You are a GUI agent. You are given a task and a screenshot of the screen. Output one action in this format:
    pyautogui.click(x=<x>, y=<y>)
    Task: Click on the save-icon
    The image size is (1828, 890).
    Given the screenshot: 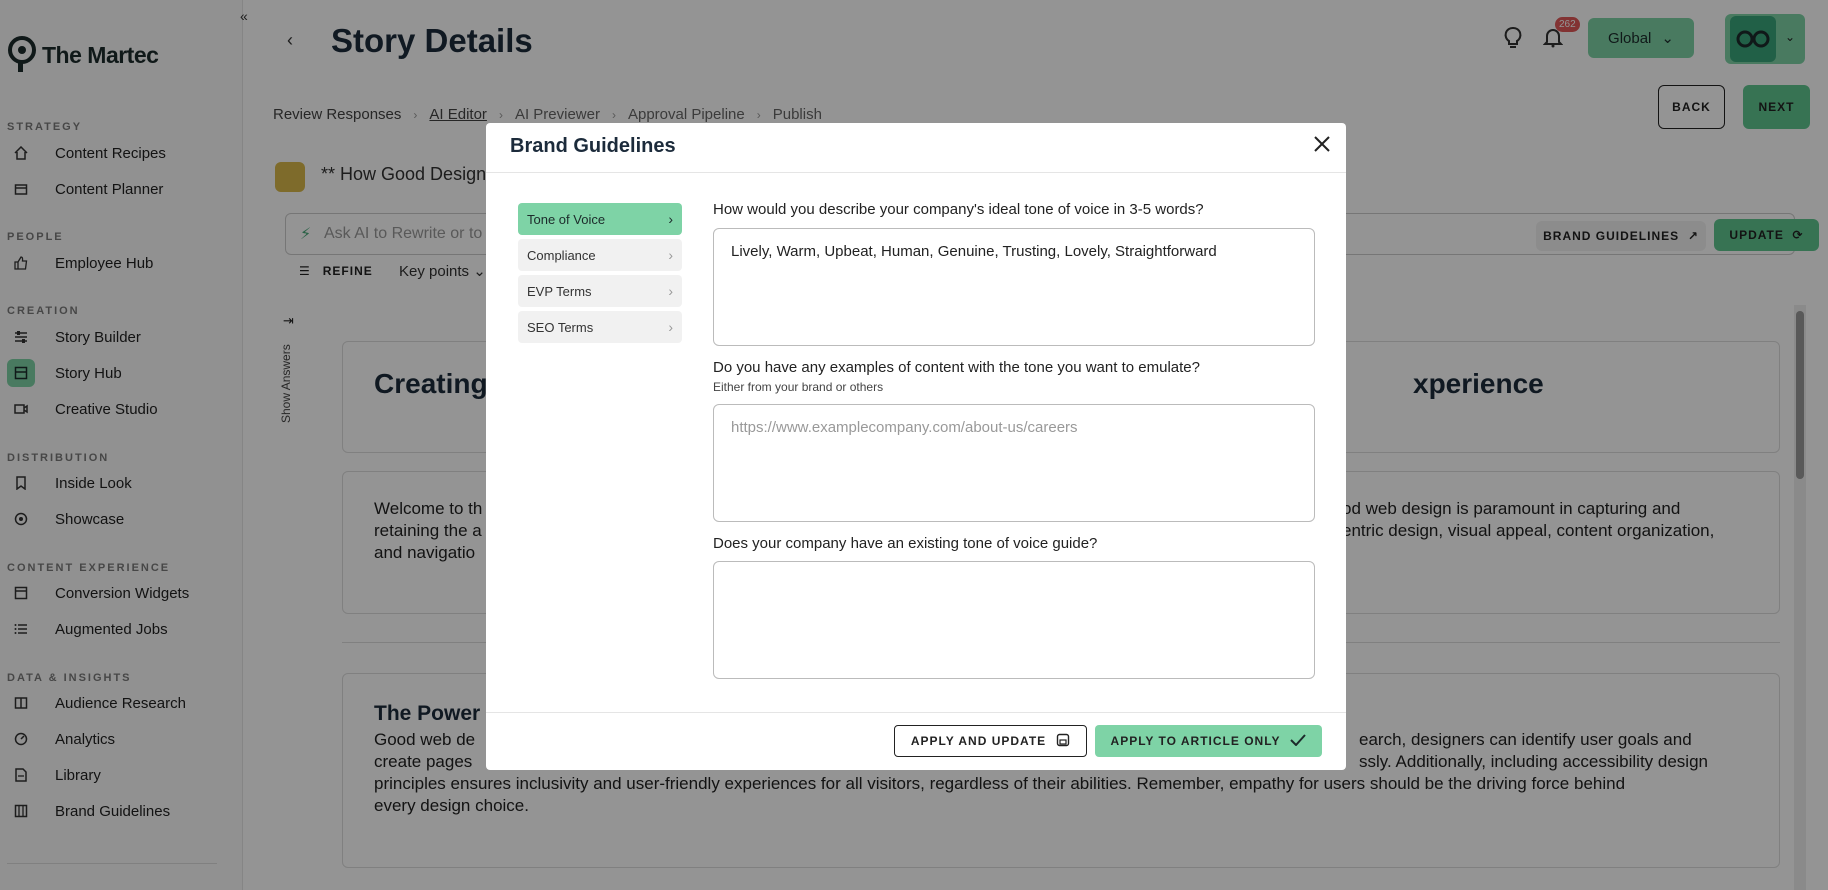 What is the action you would take?
    pyautogui.click(x=1063, y=741)
    